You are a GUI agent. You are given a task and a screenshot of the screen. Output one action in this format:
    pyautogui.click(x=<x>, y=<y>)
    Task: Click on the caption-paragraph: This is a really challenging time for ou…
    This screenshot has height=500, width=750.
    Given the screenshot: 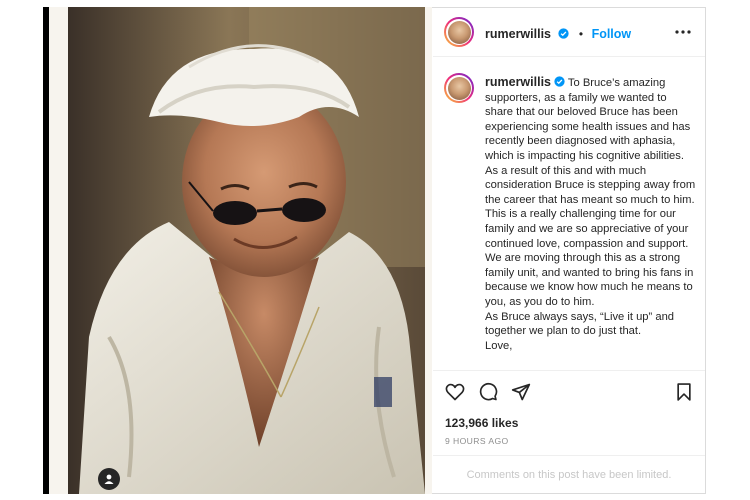 What is the action you would take?
    pyautogui.click(x=589, y=258)
    